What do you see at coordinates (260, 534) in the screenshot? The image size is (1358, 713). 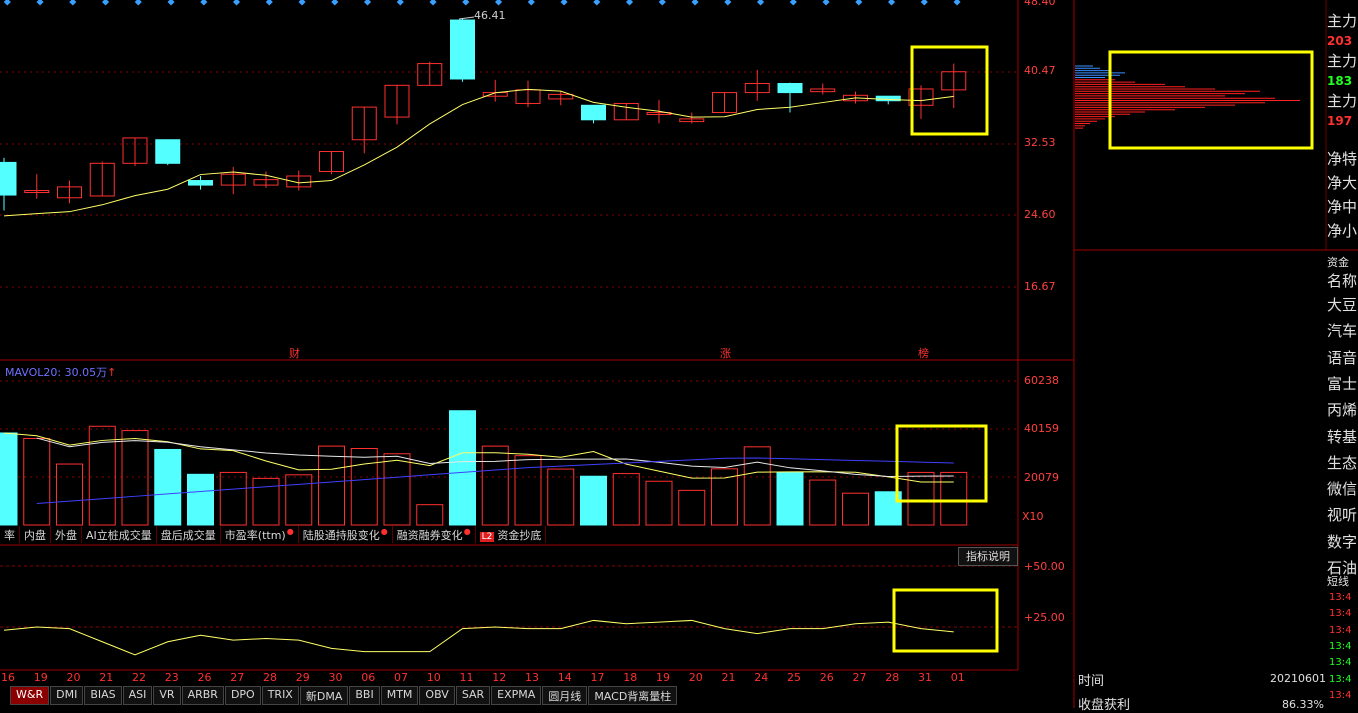 I see `tab-pe-ttm: 市盈率(ttm)●` at bounding box center [260, 534].